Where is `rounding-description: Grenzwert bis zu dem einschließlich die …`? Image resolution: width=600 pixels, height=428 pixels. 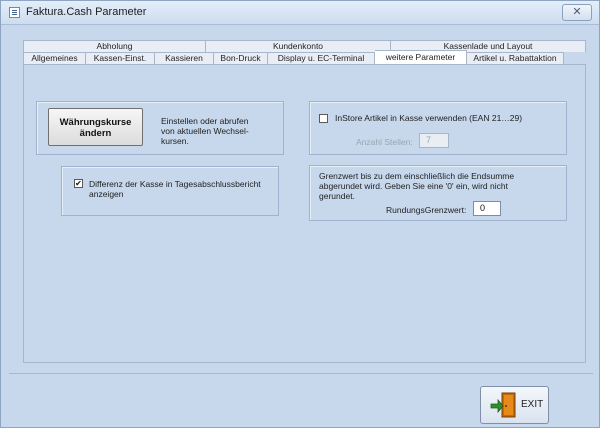 rounding-description: Grenzwert bis zu dem einschließlich die … is located at coordinates (416, 186).